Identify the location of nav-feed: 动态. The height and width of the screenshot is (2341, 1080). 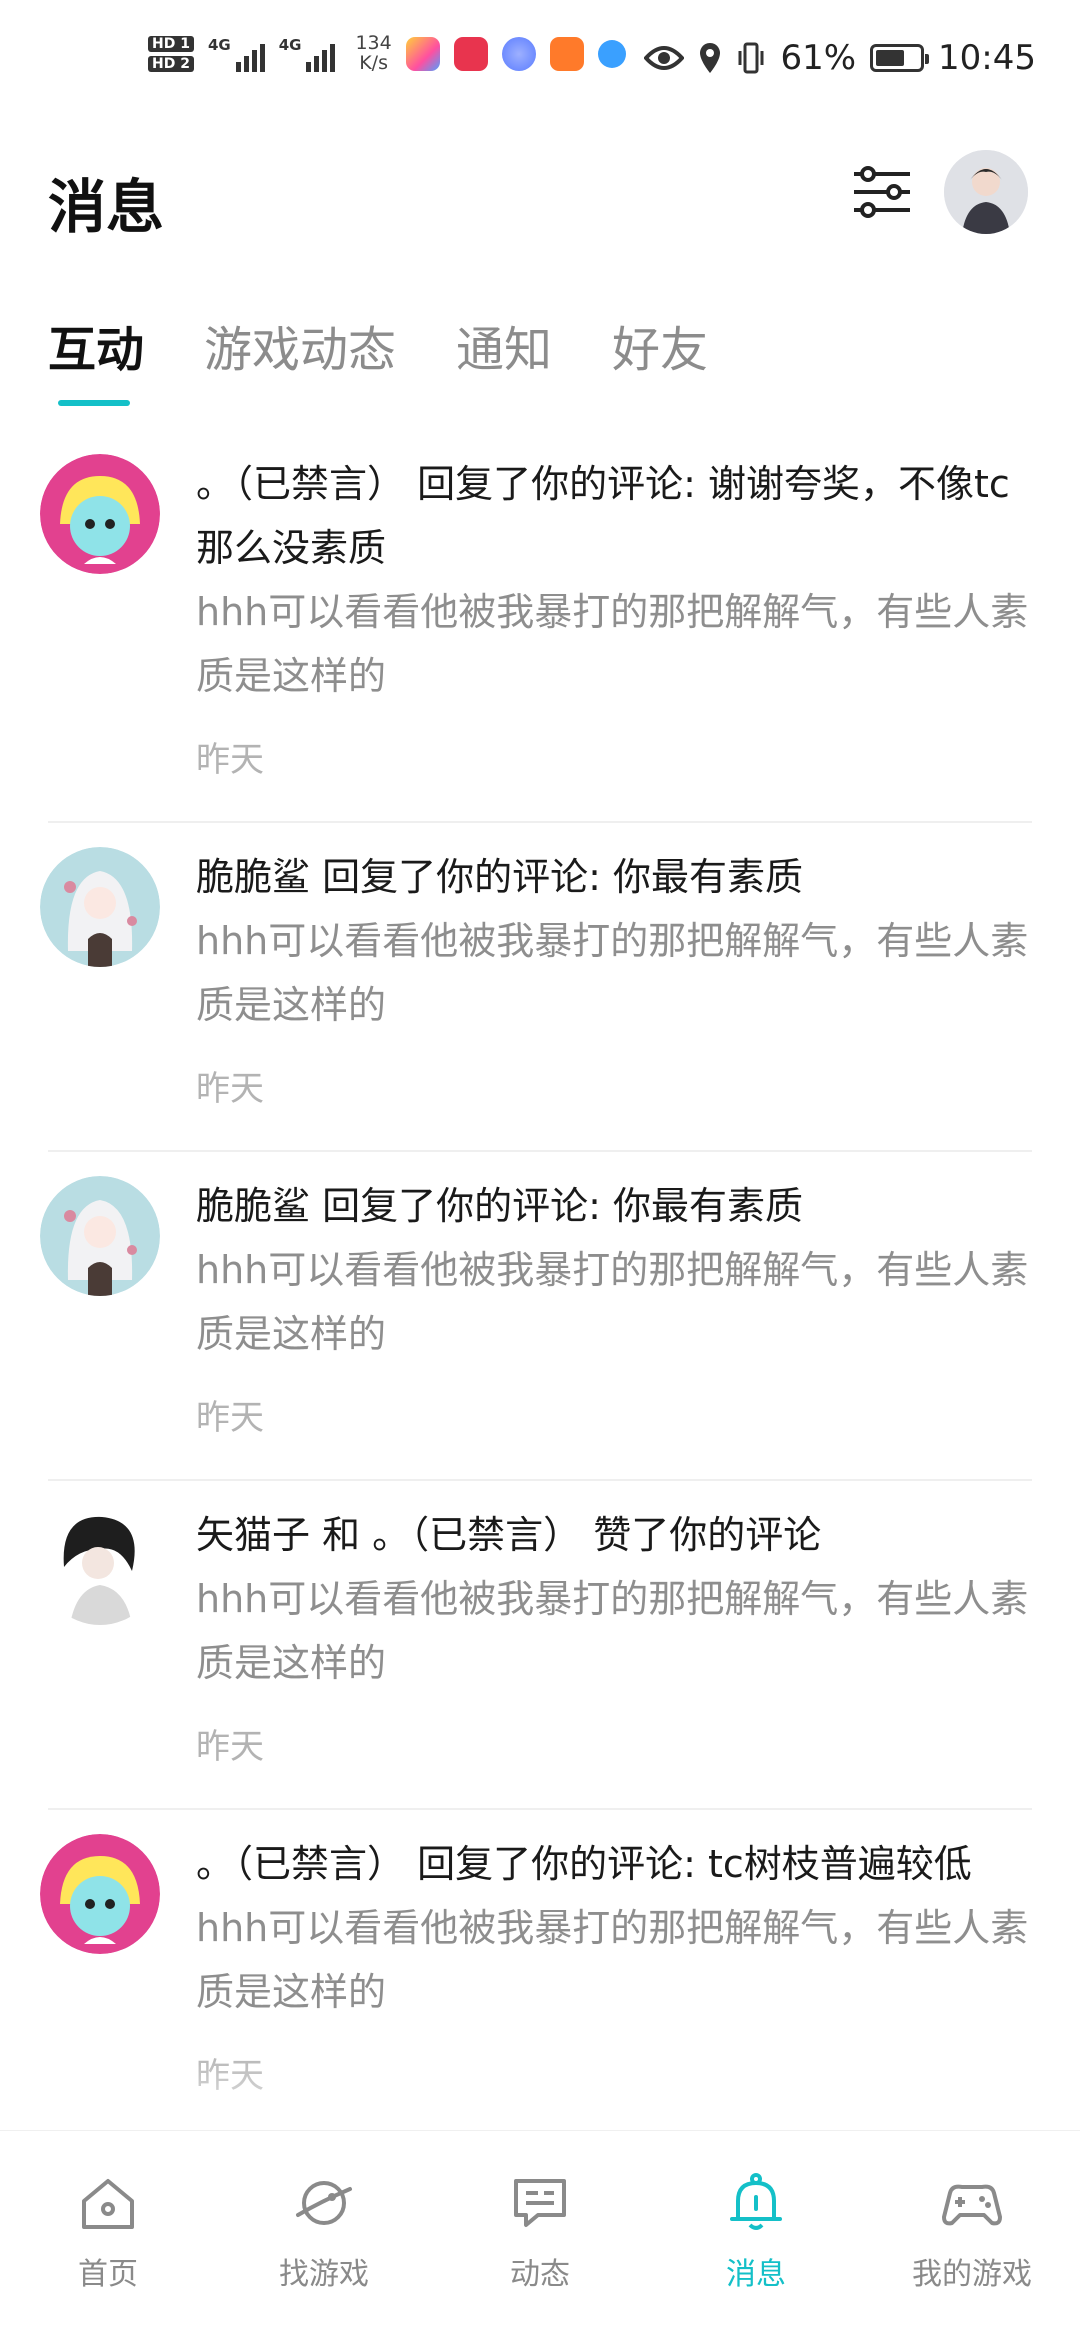
(540, 2236).